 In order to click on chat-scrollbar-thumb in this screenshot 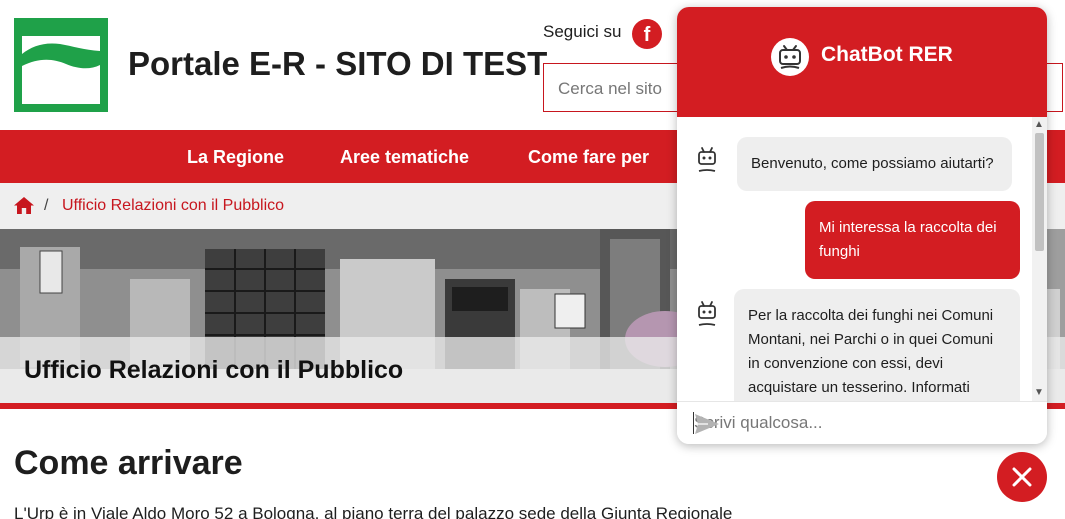, I will do `click(1039, 192)`.